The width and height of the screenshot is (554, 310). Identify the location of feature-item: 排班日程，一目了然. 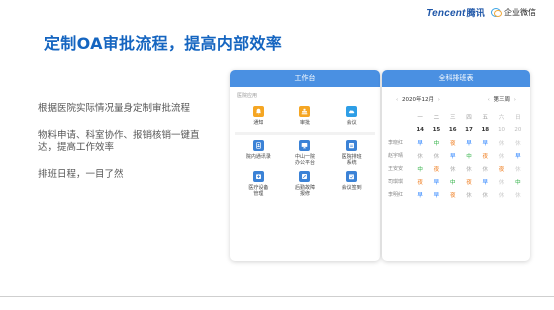
(81, 174).